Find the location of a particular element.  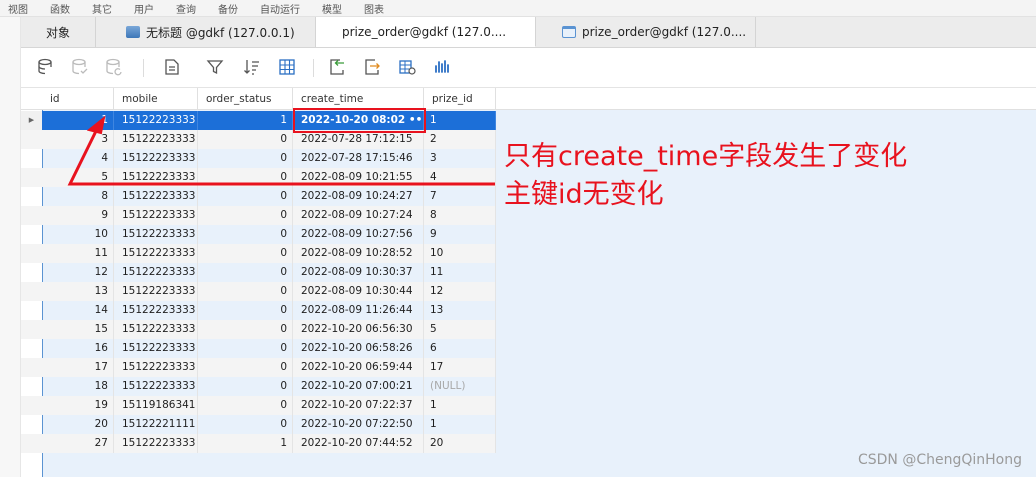

column-header-mobile: mobile is located at coordinates (156, 99).